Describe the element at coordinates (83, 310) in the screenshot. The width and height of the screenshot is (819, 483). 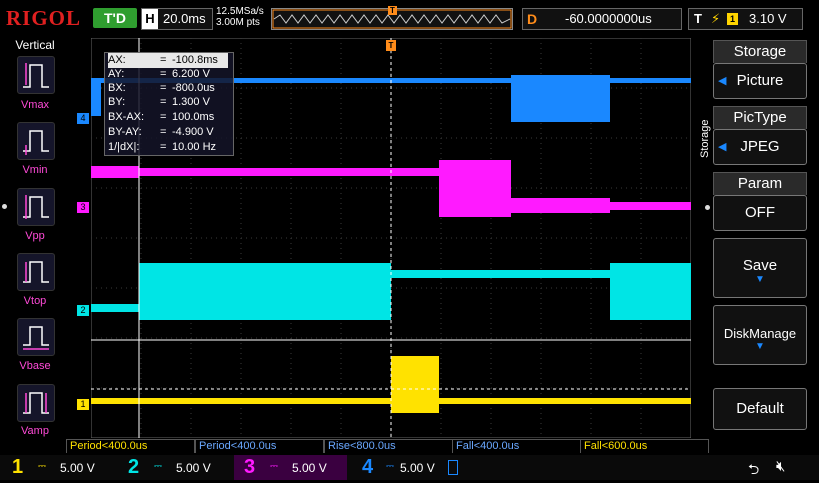
I see `ch2-marker: 2` at that location.